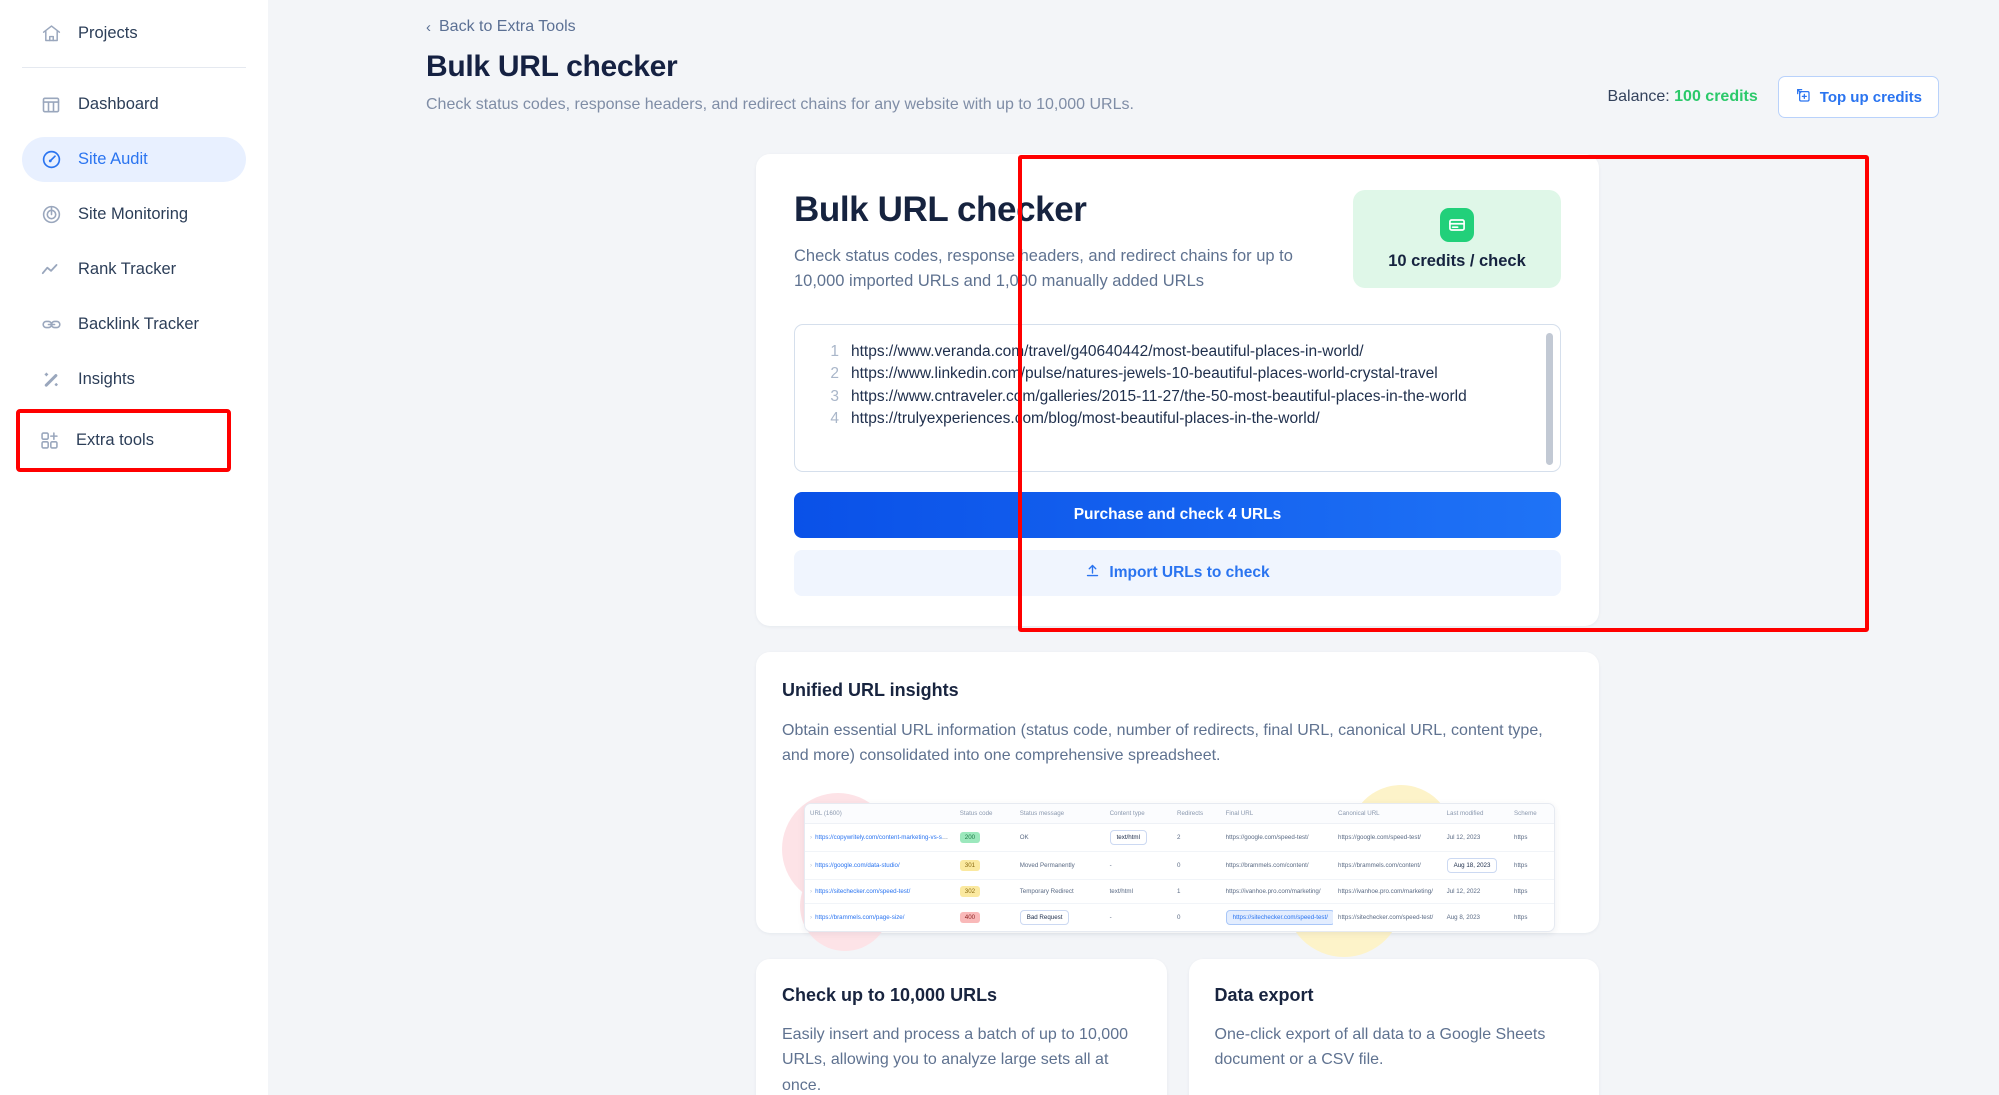  Describe the element at coordinates (1387, 837) in the screenshot. I see `cell-canonical-url: https://google.com/speed-test/` at that location.